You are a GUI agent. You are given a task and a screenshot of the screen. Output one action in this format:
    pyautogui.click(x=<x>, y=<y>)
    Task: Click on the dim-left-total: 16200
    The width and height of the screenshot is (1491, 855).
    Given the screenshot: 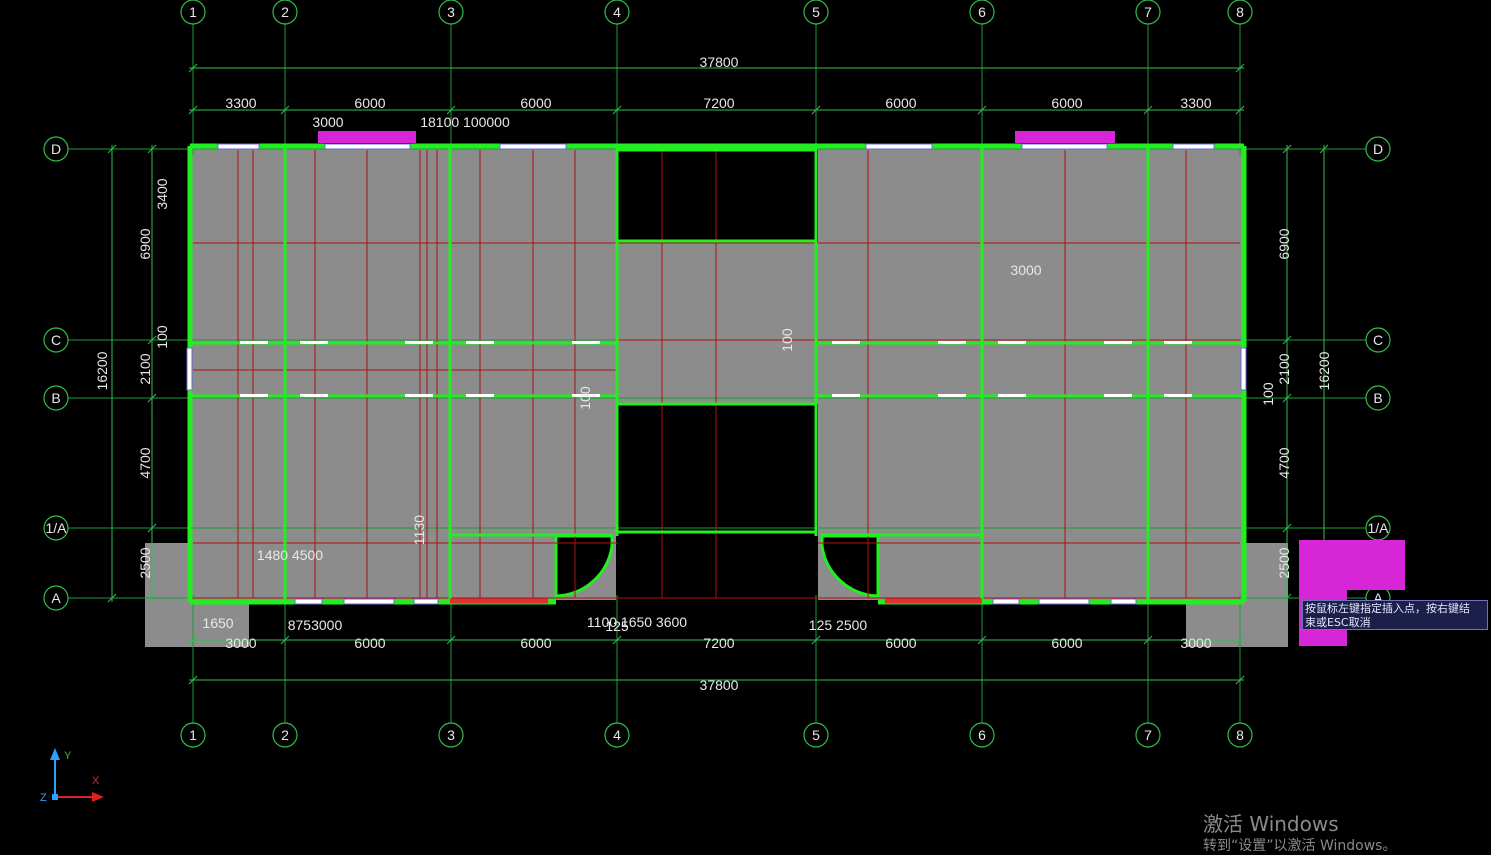 What is the action you would take?
    pyautogui.click(x=102, y=370)
    